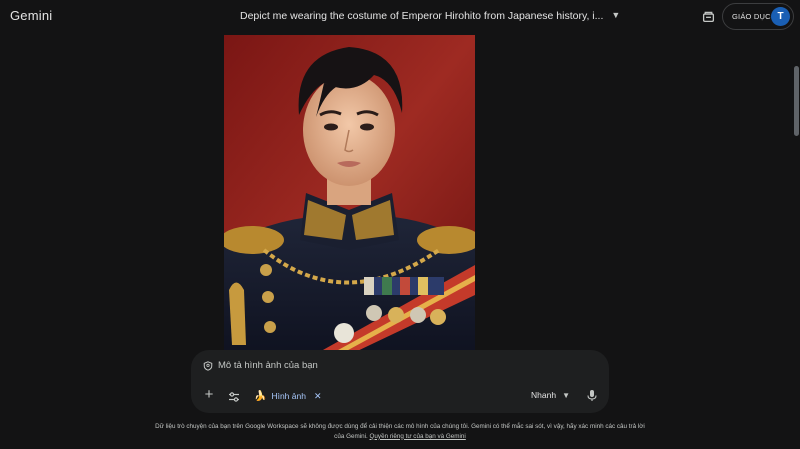 This screenshot has width=800, height=449. I want to click on image-chip: 🍌 Hình ảnh ✕, so click(288, 396).